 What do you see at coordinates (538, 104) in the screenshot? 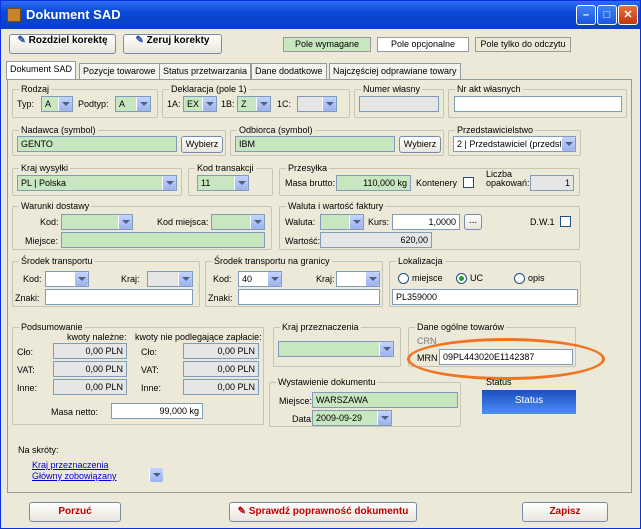
I see `nr-akt-field` at bounding box center [538, 104].